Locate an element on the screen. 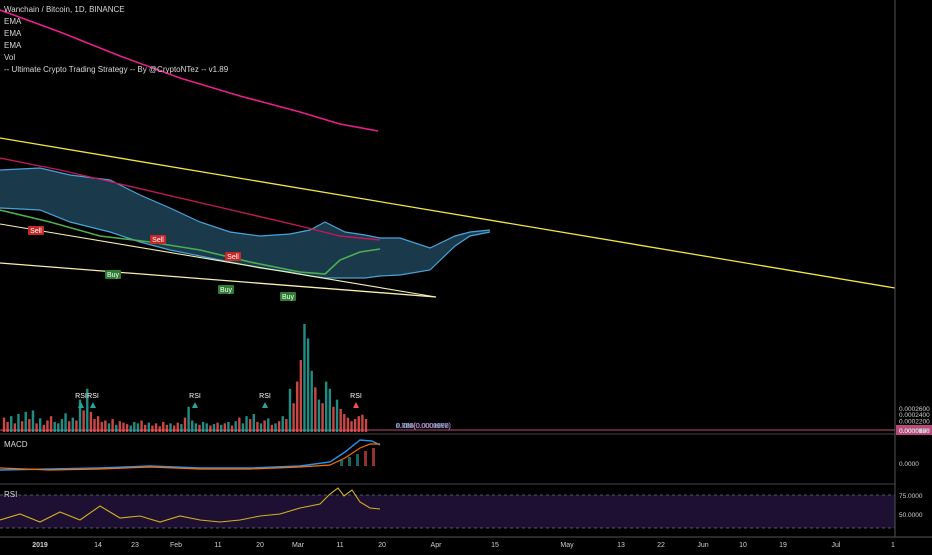 The width and height of the screenshot is (932, 555). x-tick-label: 20 is located at coordinates (382, 545).